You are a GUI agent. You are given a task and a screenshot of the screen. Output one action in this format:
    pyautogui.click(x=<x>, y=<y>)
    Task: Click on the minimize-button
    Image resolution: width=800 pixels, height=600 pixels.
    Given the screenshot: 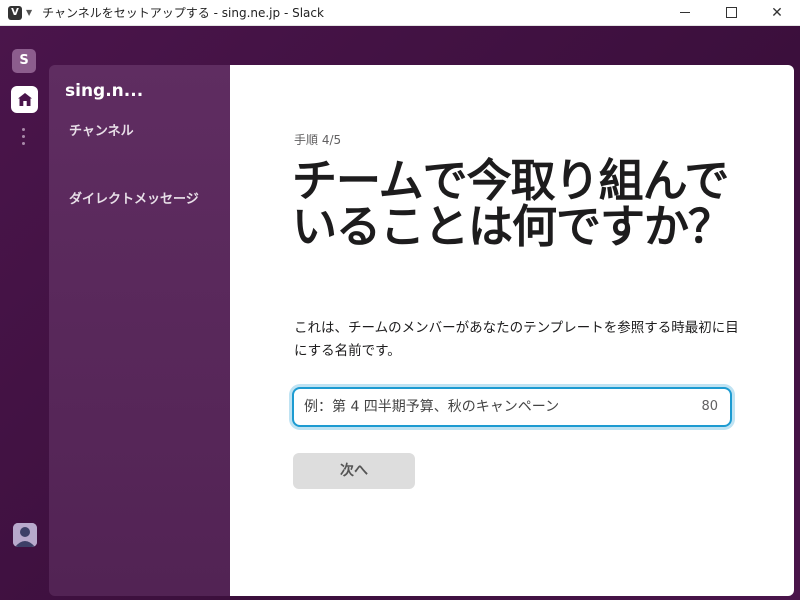 What is the action you would take?
    pyautogui.click(x=685, y=12)
    